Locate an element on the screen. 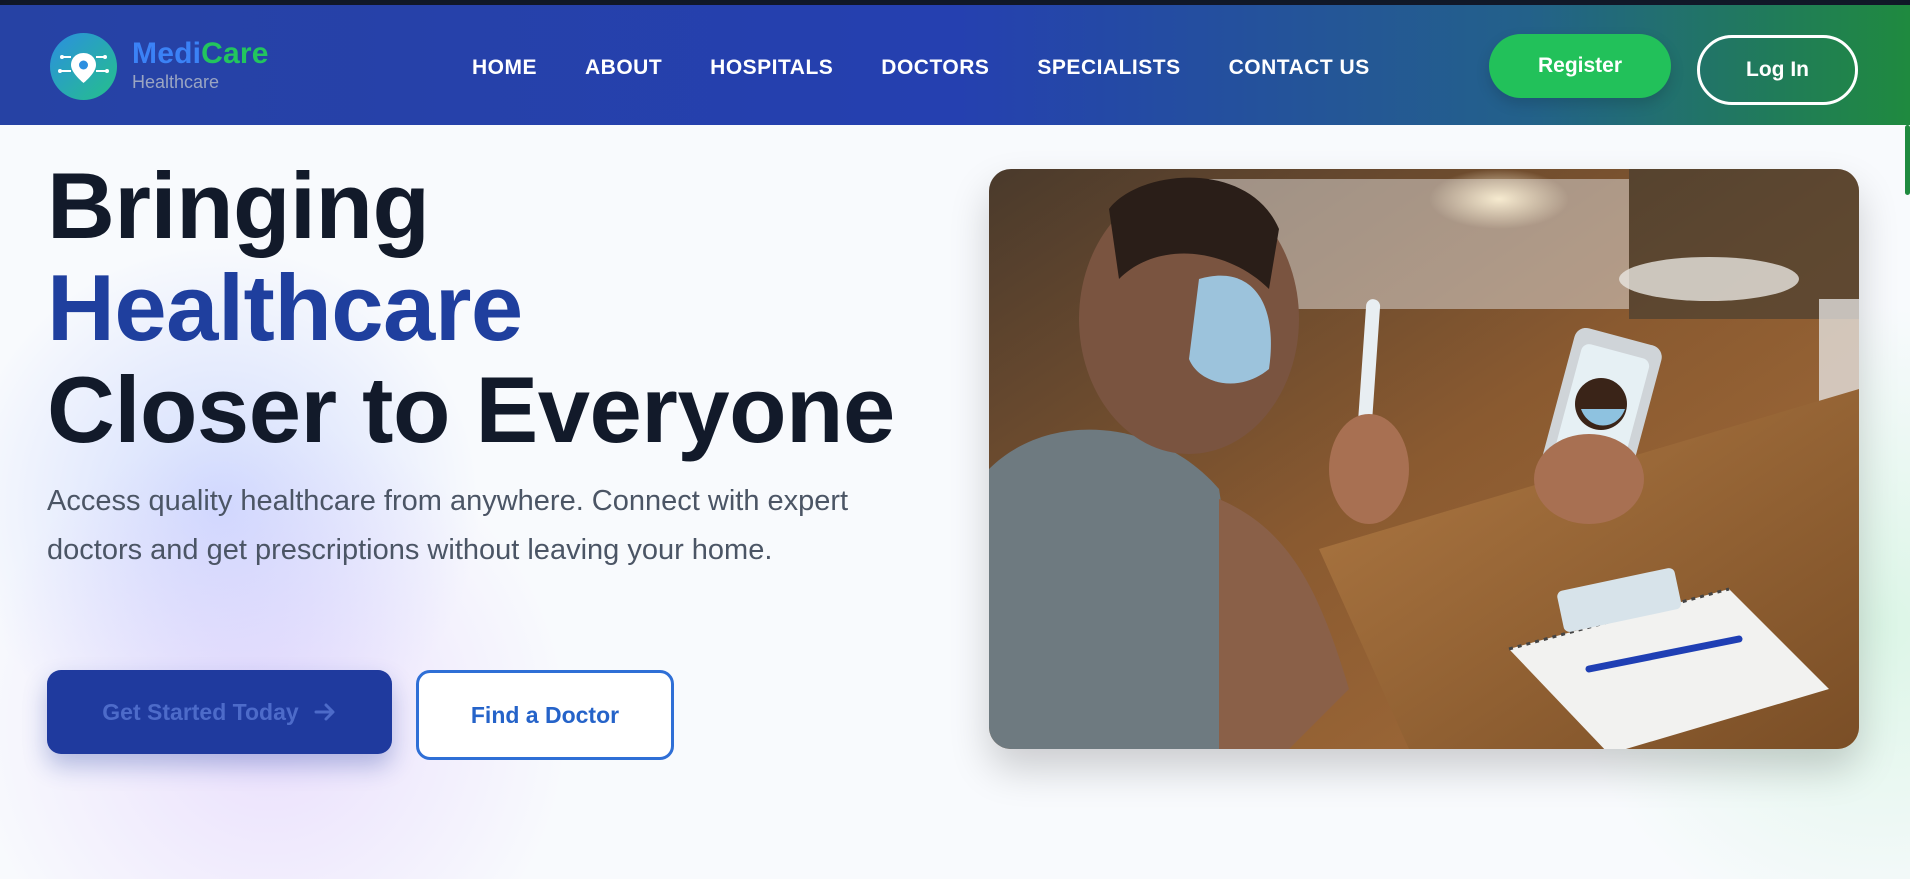  page-scrollbar-thumb is located at coordinates (1907, 160).